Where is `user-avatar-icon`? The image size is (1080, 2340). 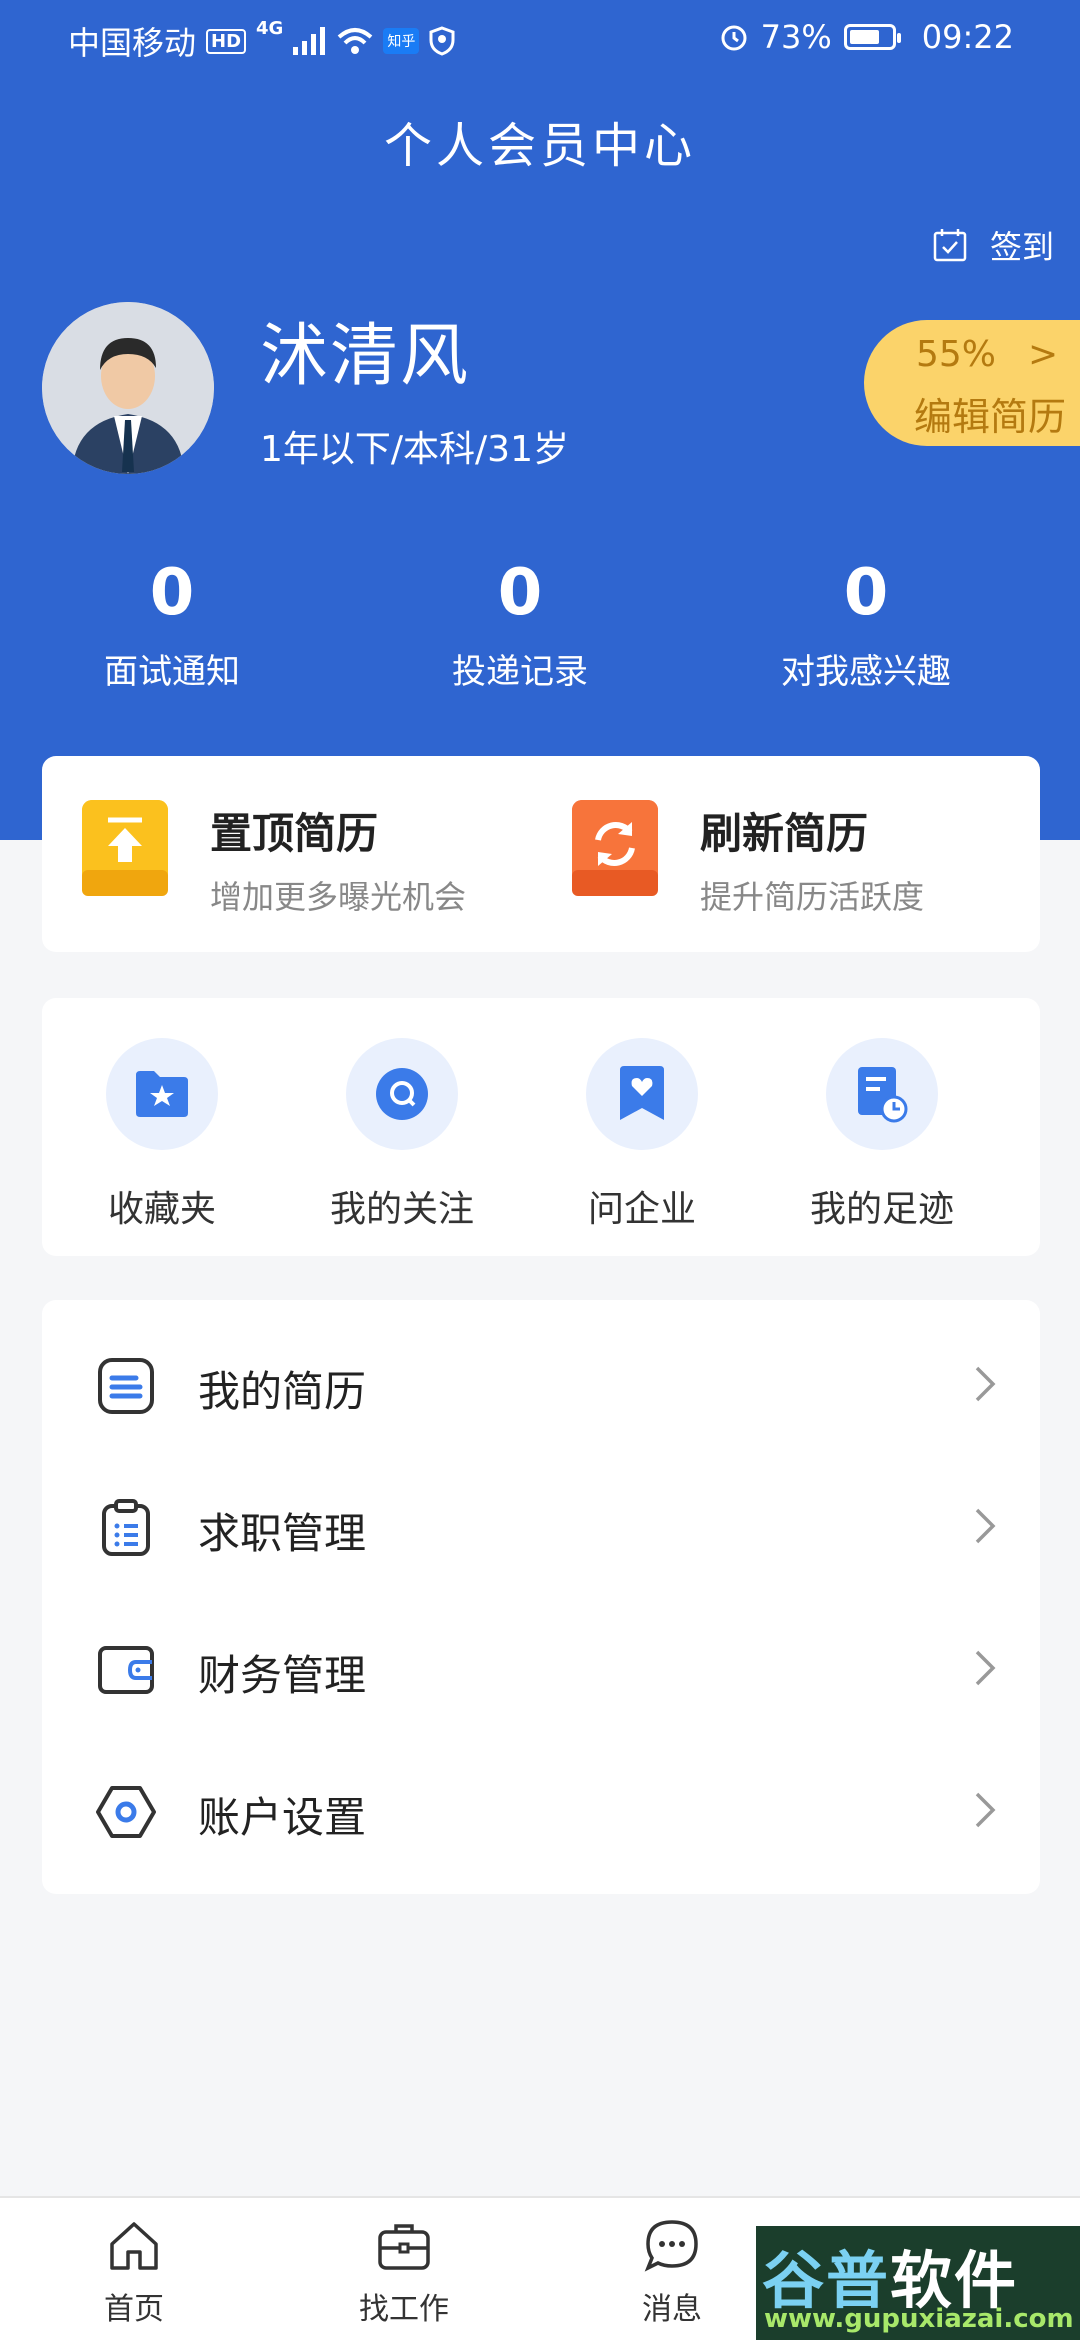
user-avatar-icon is located at coordinates (128, 388).